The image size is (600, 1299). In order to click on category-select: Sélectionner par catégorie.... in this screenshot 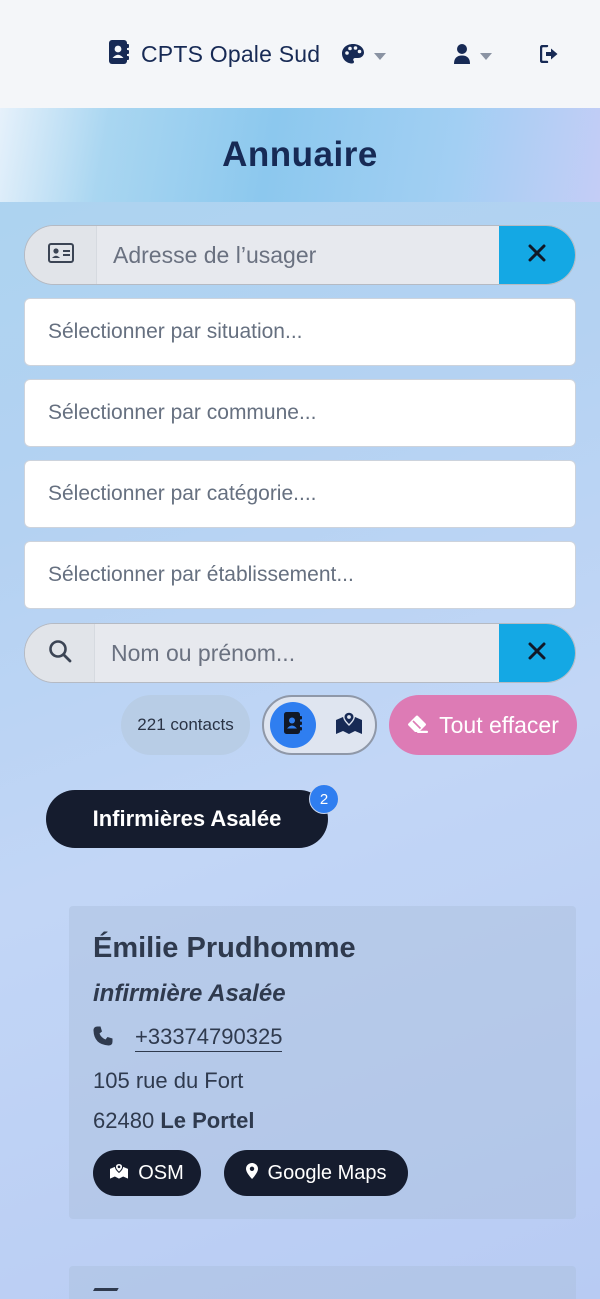, I will do `click(300, 494)`.